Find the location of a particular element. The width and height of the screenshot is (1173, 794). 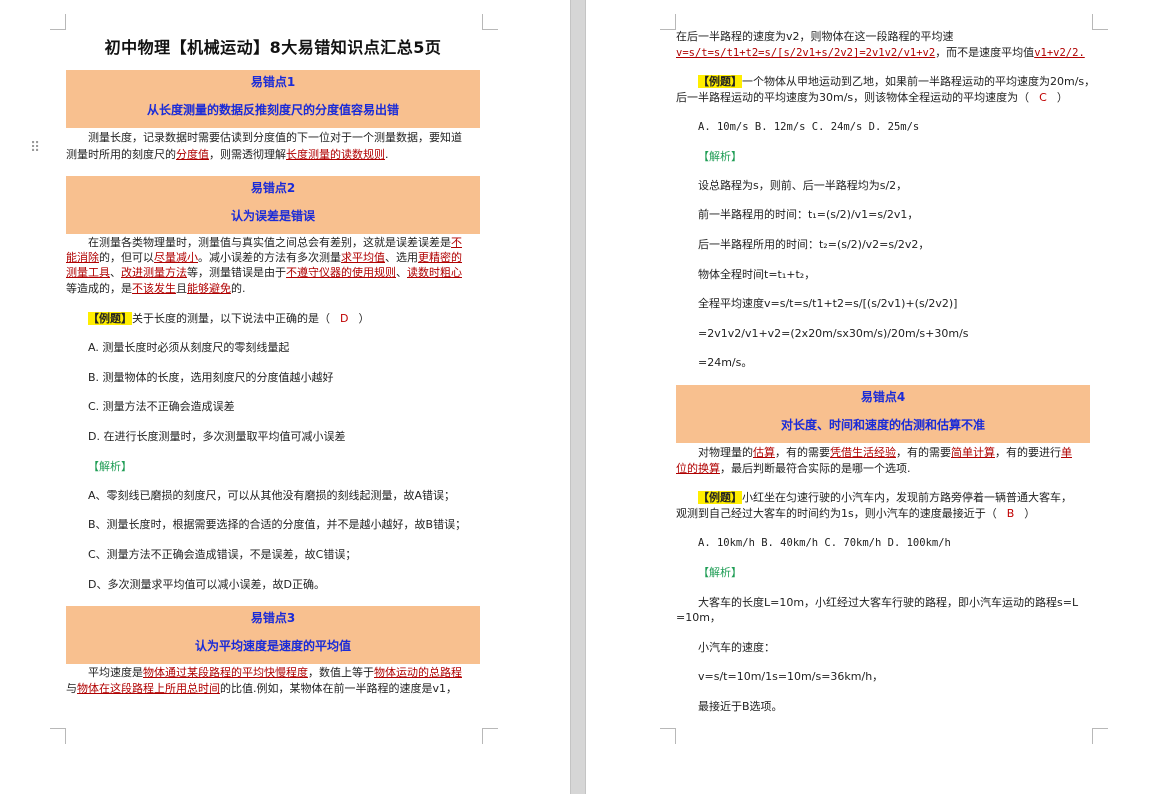

error-point-heading: 对长度、时间和速度的估测和估算不准 is located at coordinates (882, 425).